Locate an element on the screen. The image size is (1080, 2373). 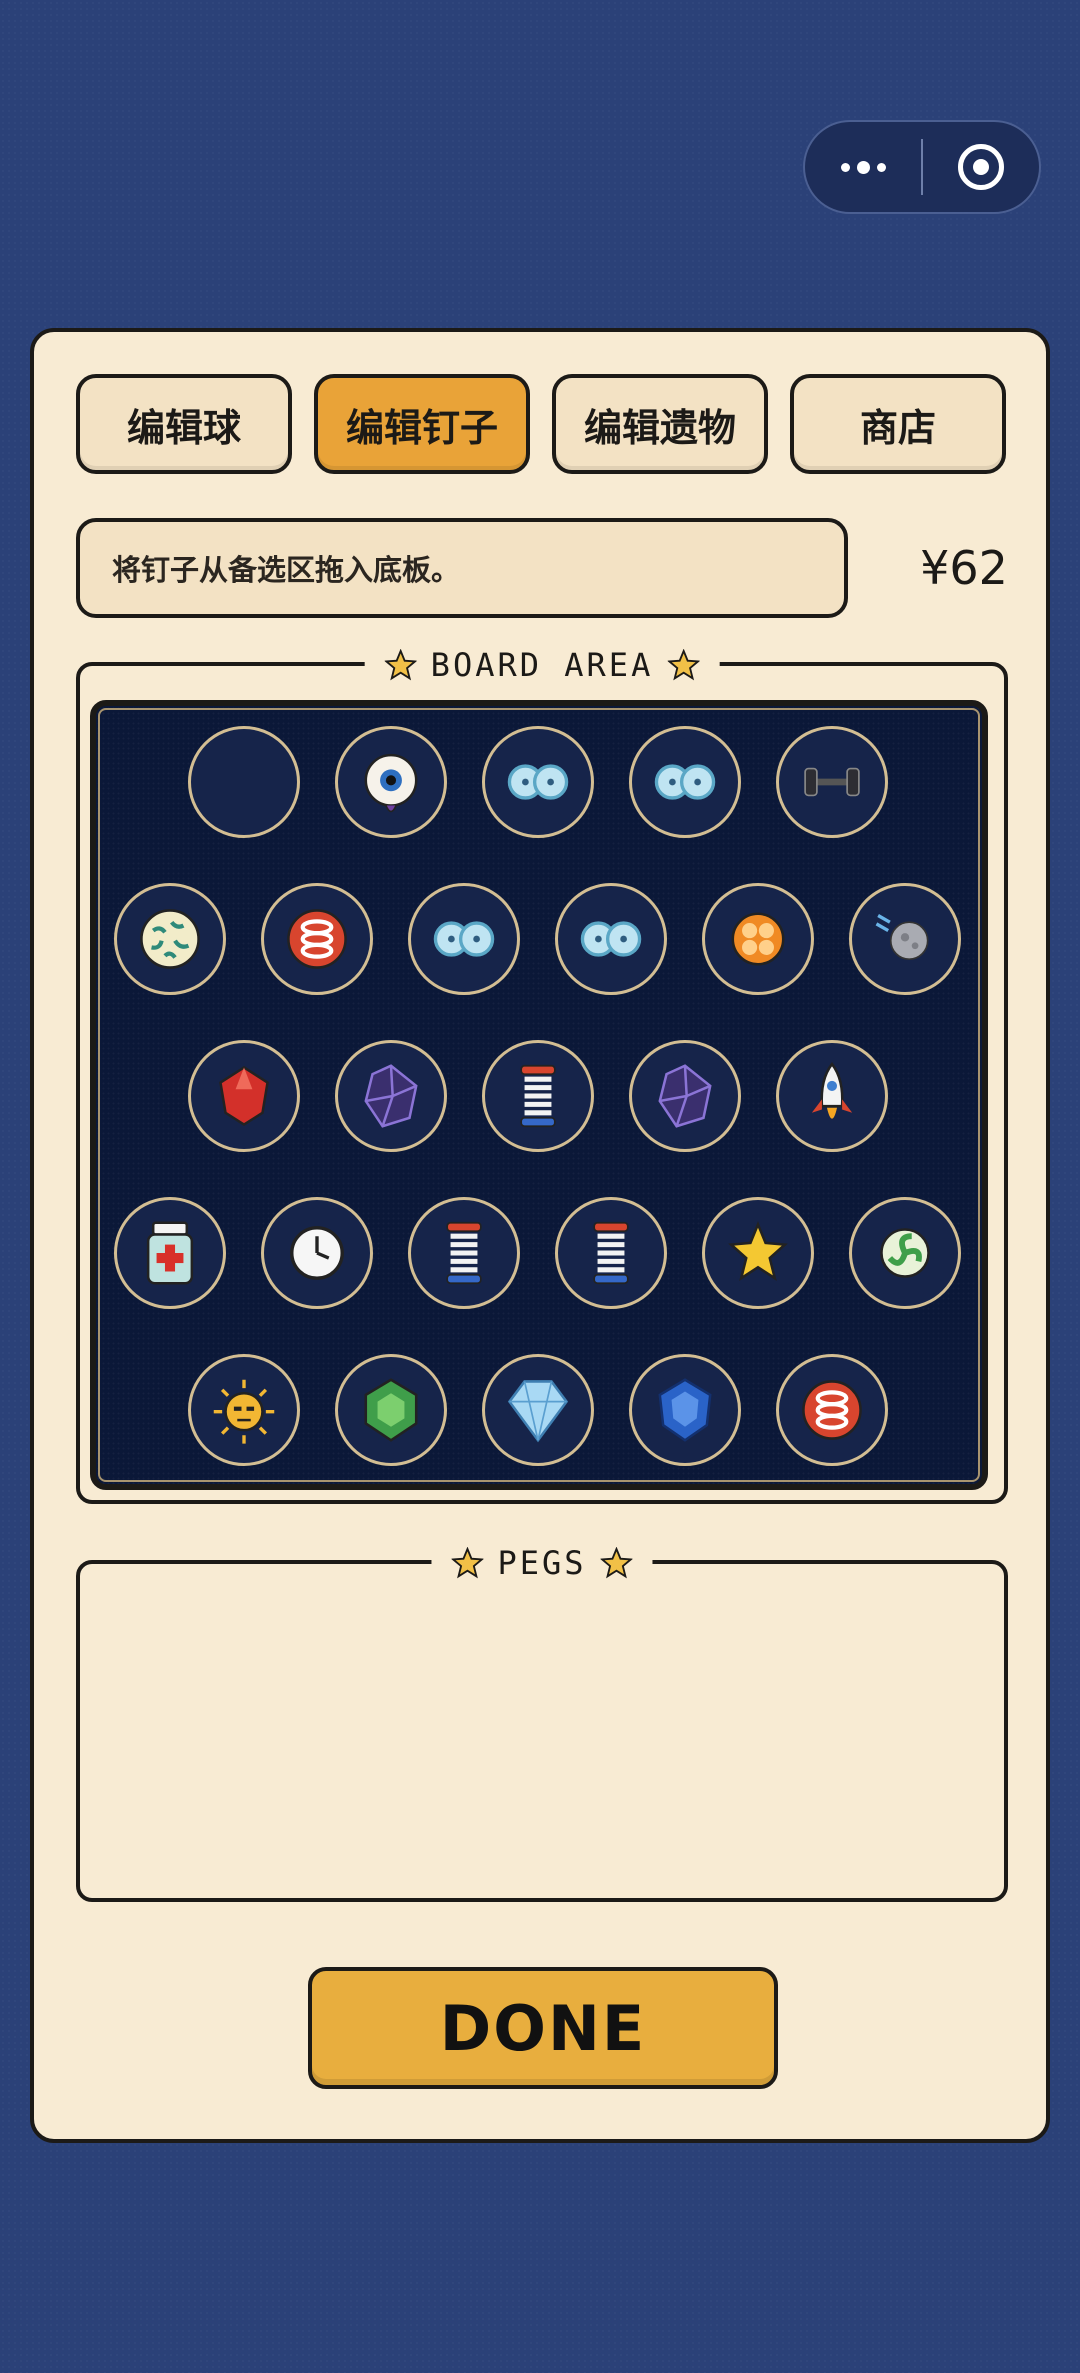
more-button is located at coordinates (863, 167).